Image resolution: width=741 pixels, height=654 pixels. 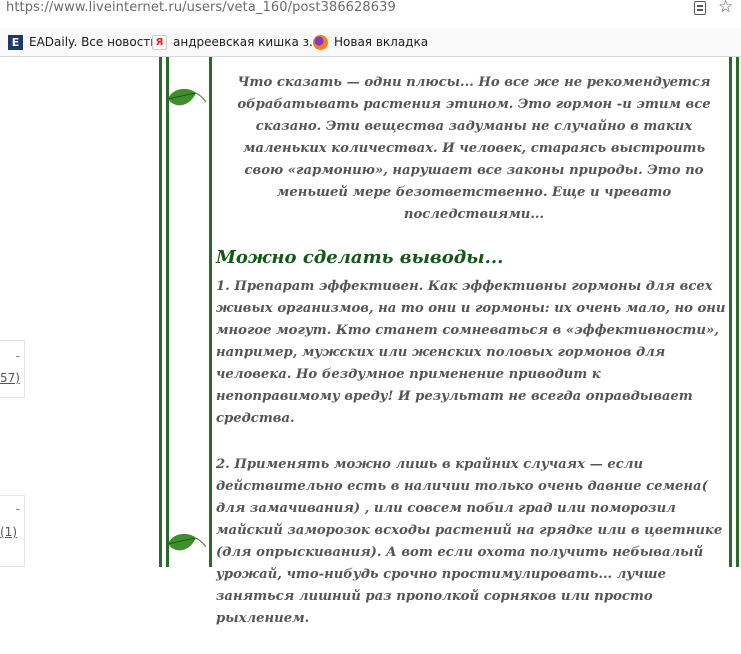 I want to click on sidebar-count-link: (1), so click(x=8, y=532).